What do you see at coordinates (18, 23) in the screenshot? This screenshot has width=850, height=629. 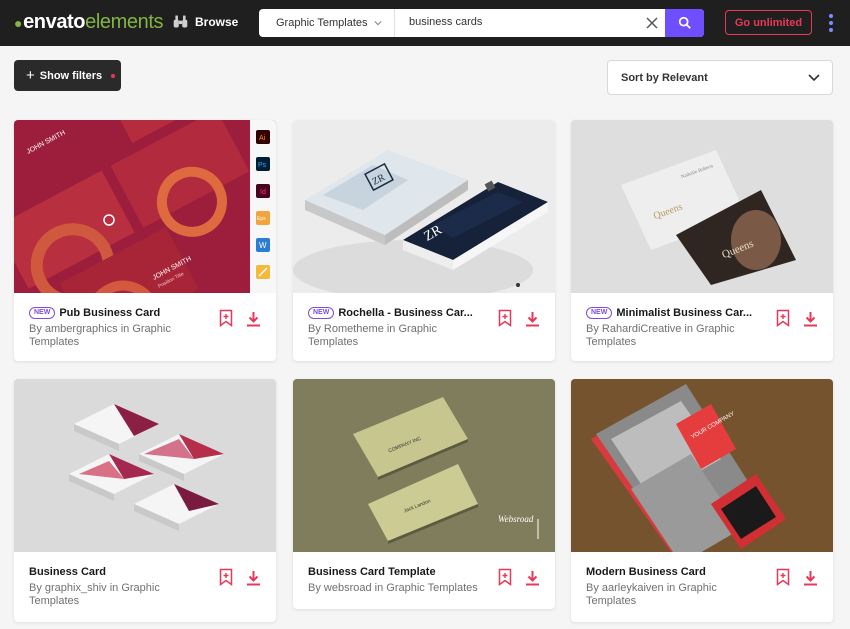 I see `leaf-icon: ●` at bounding box center [18, 23].